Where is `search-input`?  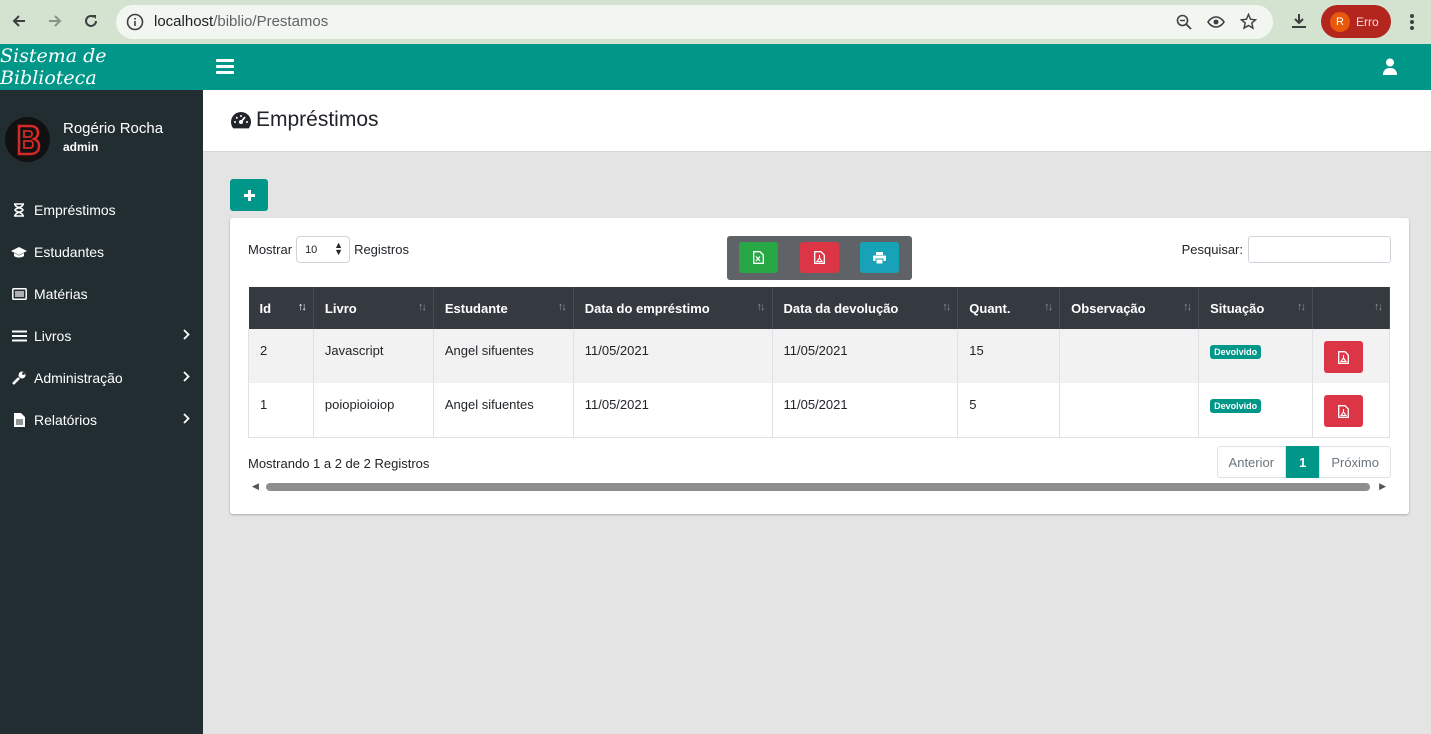
search-input is located at coordinates (1319, 249).